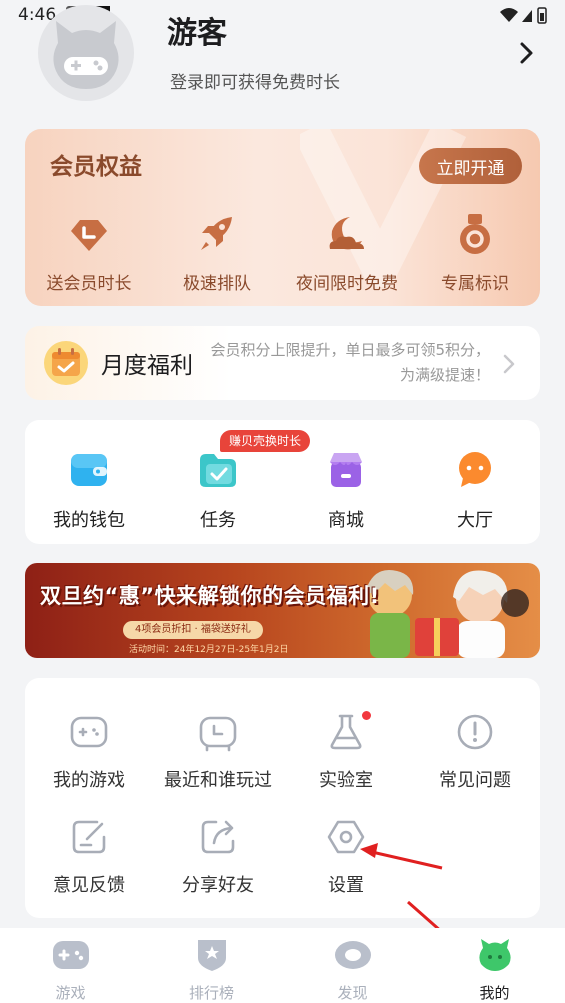  I want to click on gamepad-nav-icon, so click(70, 955).